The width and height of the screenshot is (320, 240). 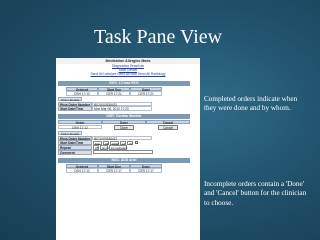 What do you see at coordinates (124, 122) in the screenshot?
I see `cardiac-col-done: Done` at bounding box center [124, 122].